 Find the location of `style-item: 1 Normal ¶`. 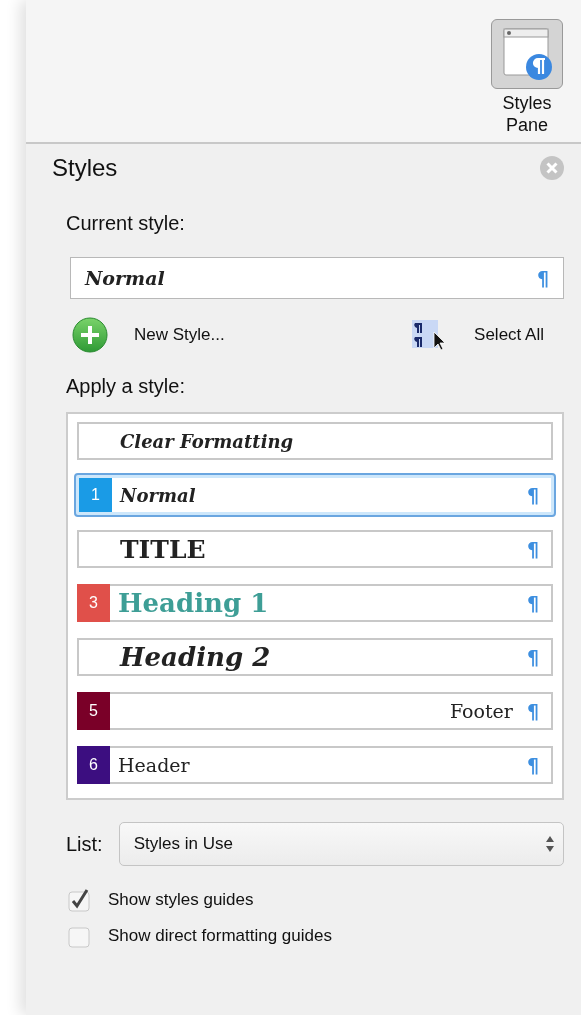

style-item: 1 Normal ¶ is located at coordinates (315, 495).